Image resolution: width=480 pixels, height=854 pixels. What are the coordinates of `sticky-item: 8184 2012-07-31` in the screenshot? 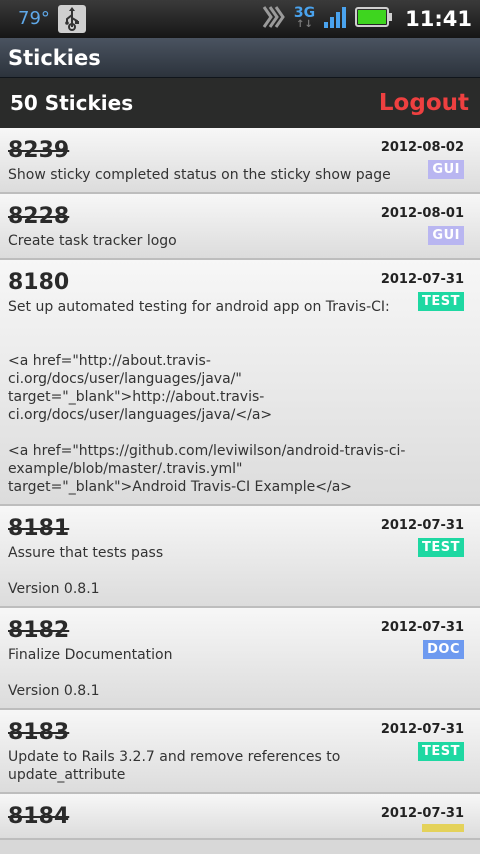 It's located at (240, 817).